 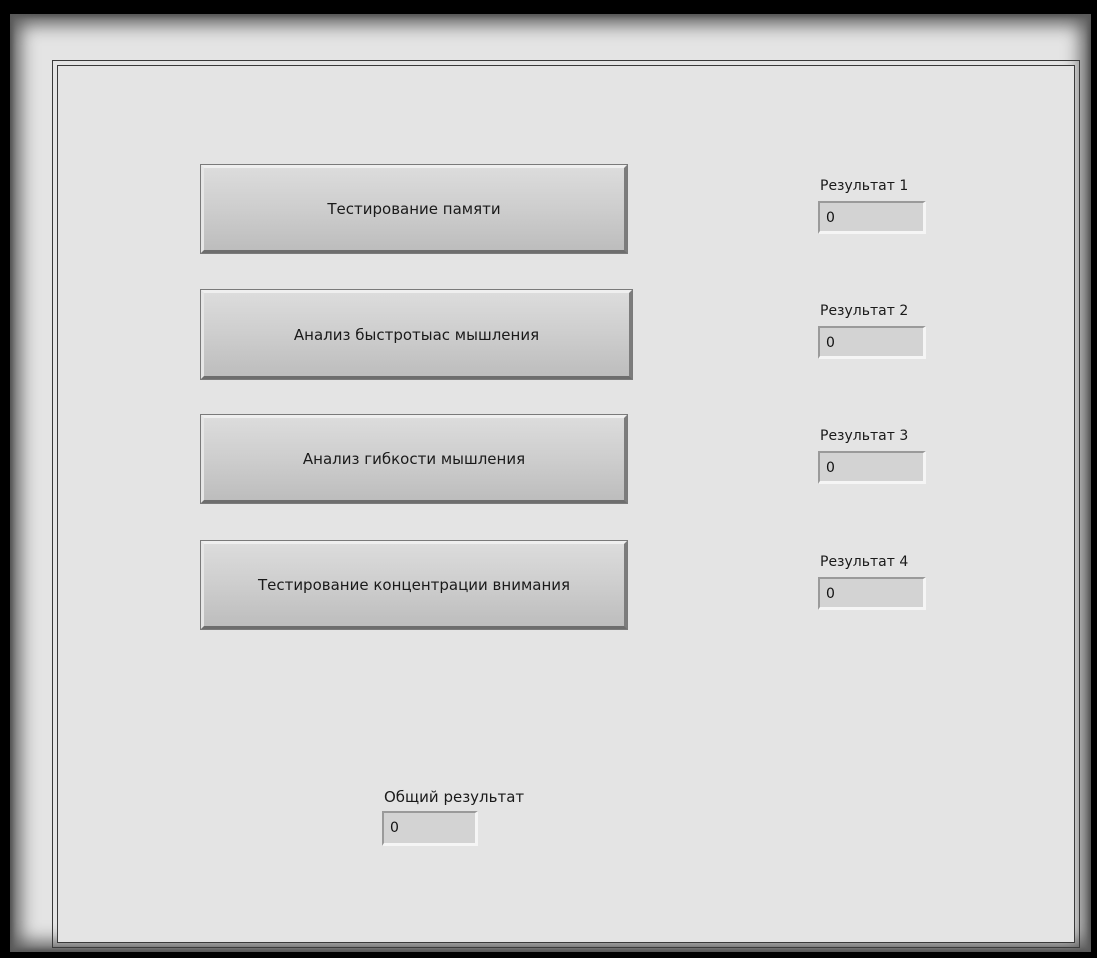 I want to click on result-4-field: 0, so click(x=872, y=593).